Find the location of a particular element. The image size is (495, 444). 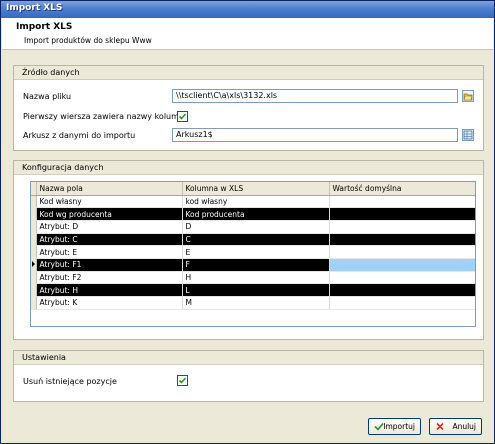

xls-column-cell: H is located at coordinates (256, 278).